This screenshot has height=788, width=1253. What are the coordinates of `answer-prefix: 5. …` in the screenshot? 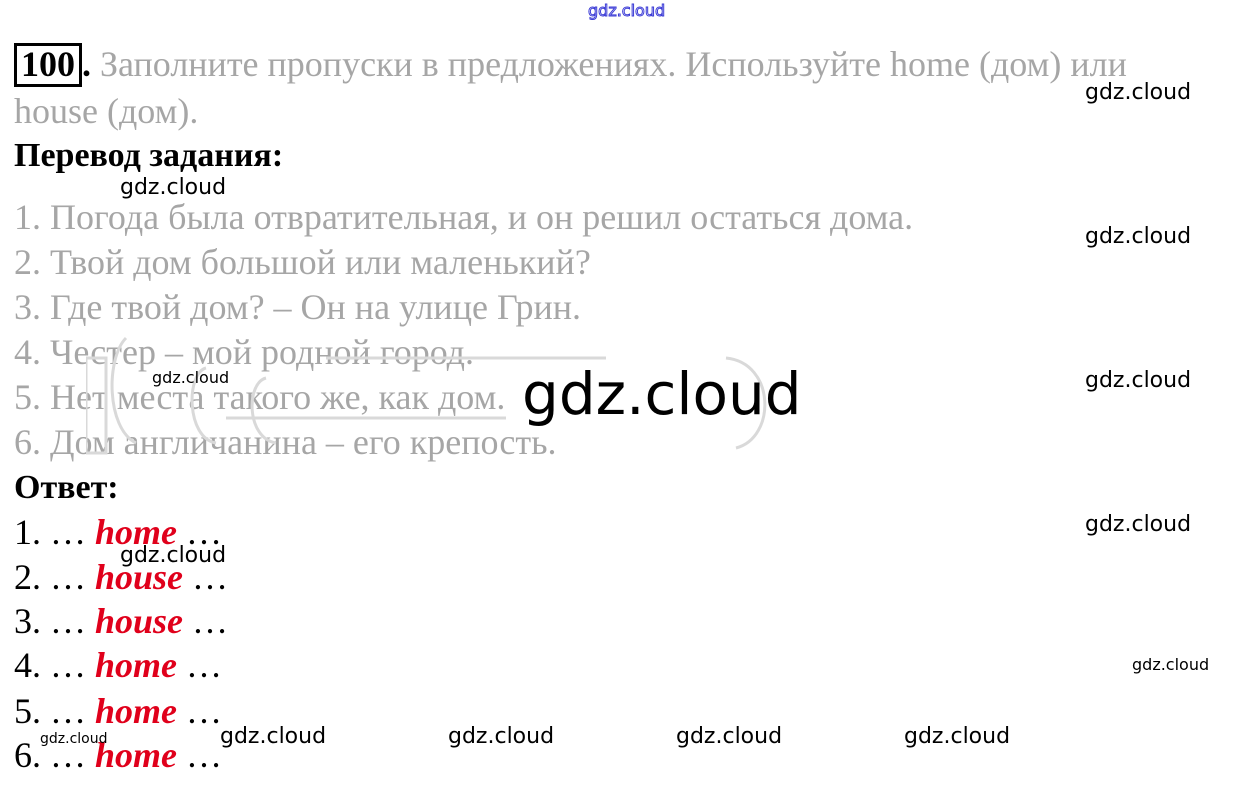 It's located at (54, 711).